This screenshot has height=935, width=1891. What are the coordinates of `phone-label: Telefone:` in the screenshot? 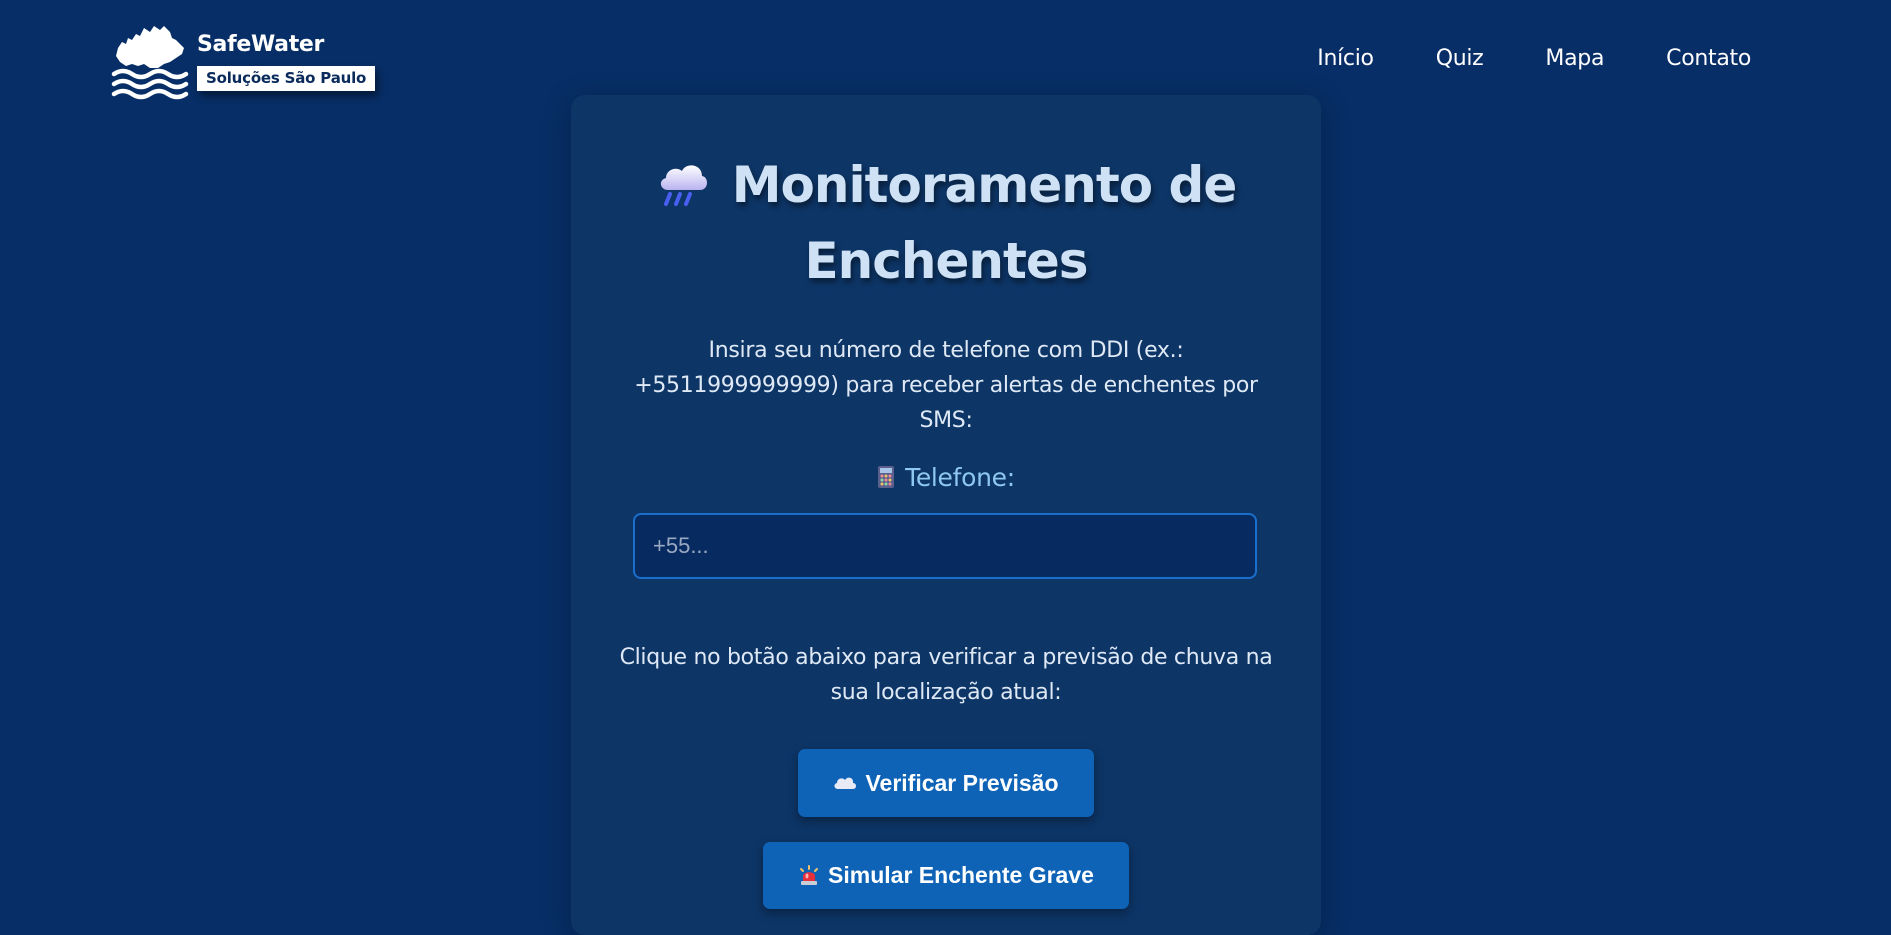 It's located at (946, 477).